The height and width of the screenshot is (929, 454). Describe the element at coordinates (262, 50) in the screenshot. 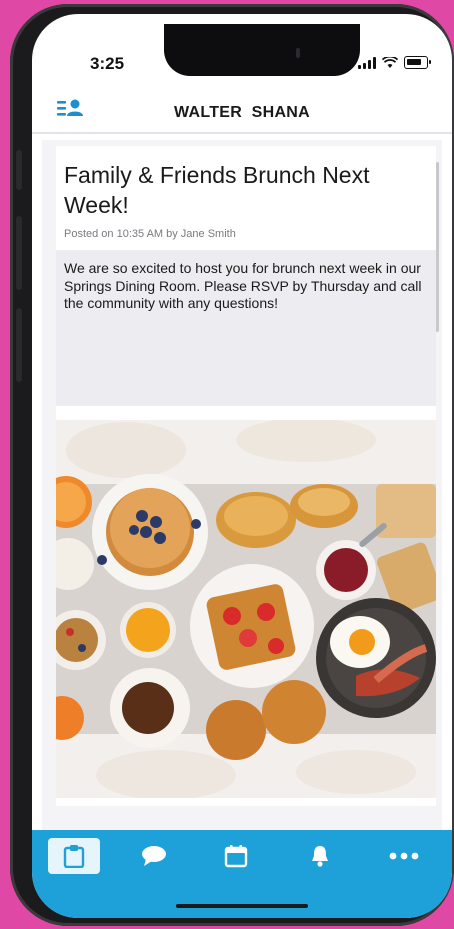

I see `notch` at that location.